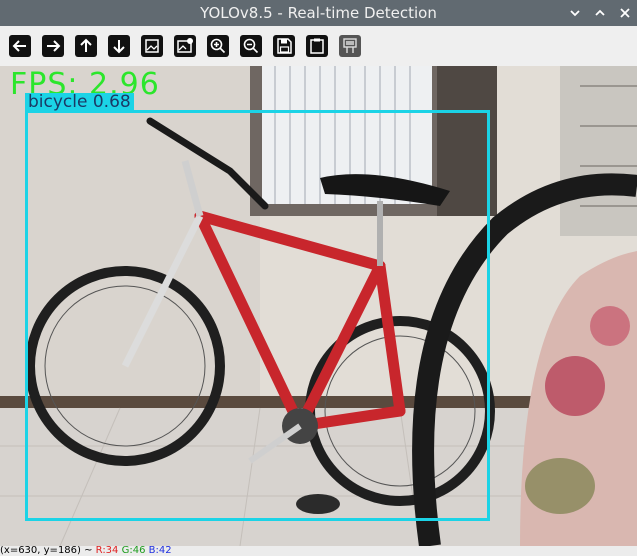  What do you see at coordinates (318, 551) in the screenshot?
I see `status-bar: (x=630, y=186) ~ R:34 G:46 B:42` at bounding box center [318, 551].